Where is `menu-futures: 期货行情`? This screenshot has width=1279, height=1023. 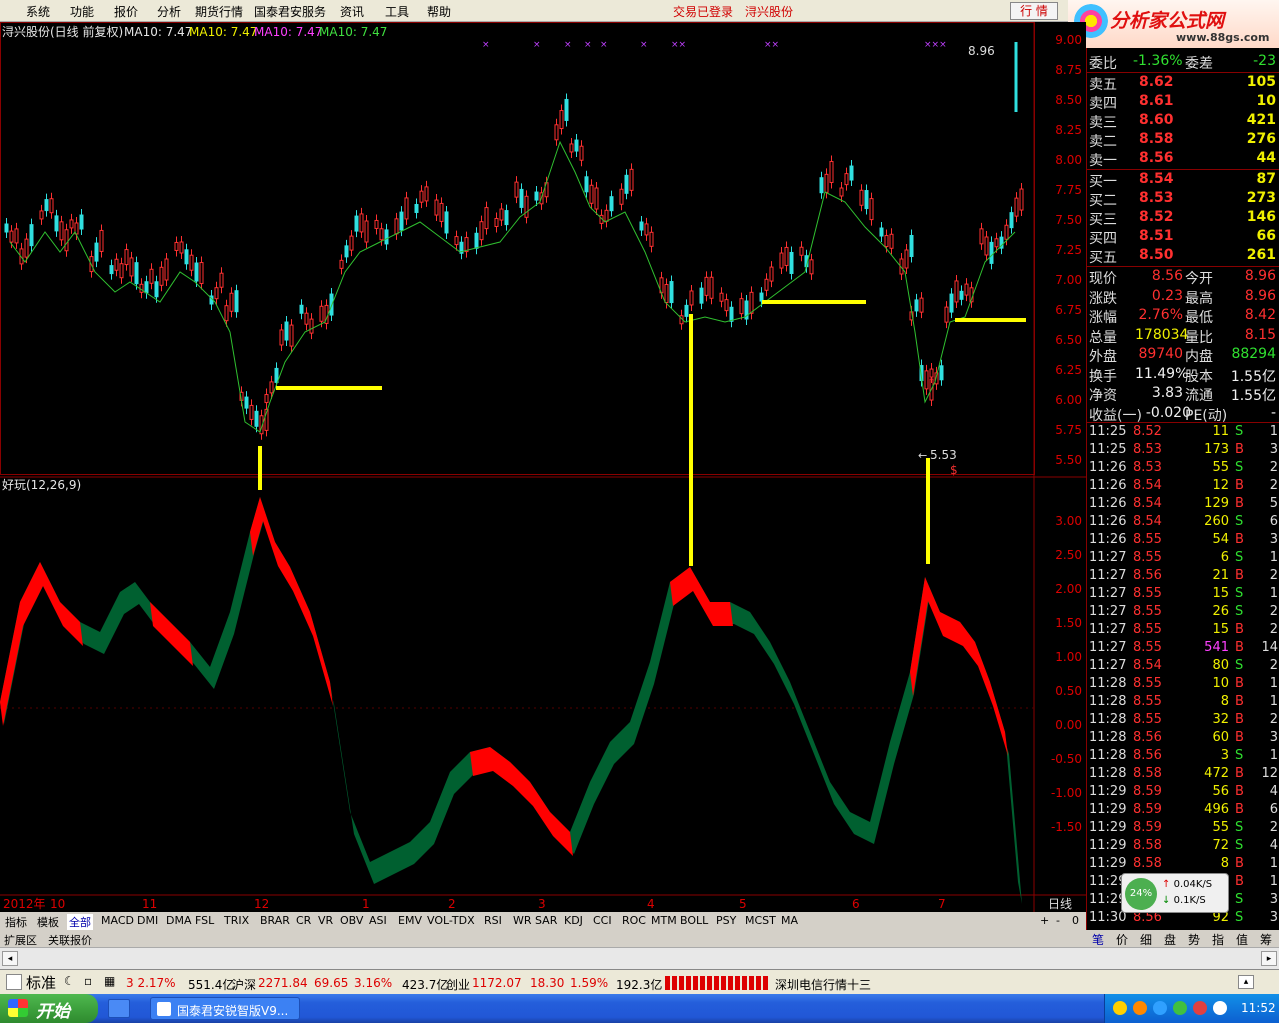 menu-futures: 期货行情 is located at coordinates (219, 11).